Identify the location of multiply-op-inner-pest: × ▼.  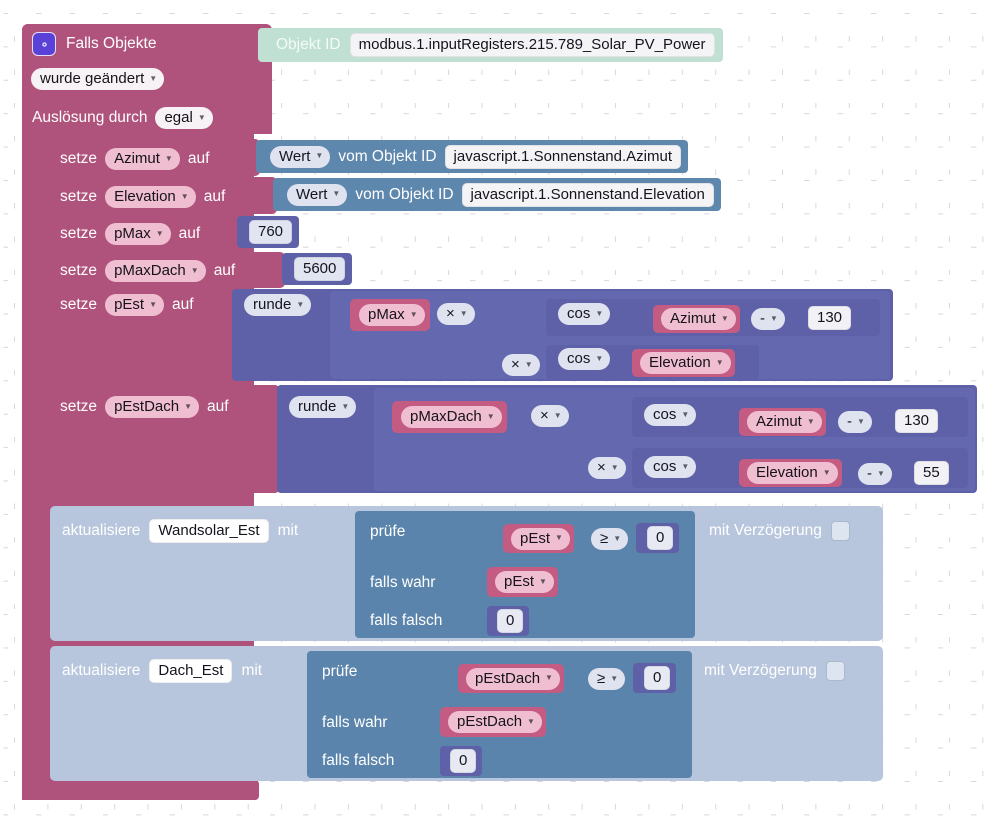
(521, 365).